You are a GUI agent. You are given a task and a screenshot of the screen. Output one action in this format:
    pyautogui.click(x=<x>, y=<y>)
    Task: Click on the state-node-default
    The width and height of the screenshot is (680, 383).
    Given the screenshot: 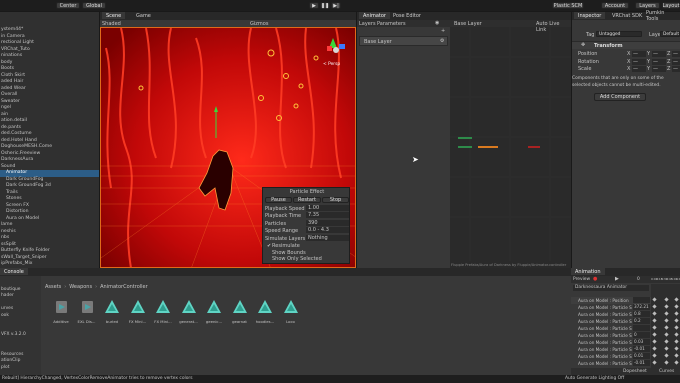 What is the action you would take?
    pyautogui.click(x=488, y=147)
    